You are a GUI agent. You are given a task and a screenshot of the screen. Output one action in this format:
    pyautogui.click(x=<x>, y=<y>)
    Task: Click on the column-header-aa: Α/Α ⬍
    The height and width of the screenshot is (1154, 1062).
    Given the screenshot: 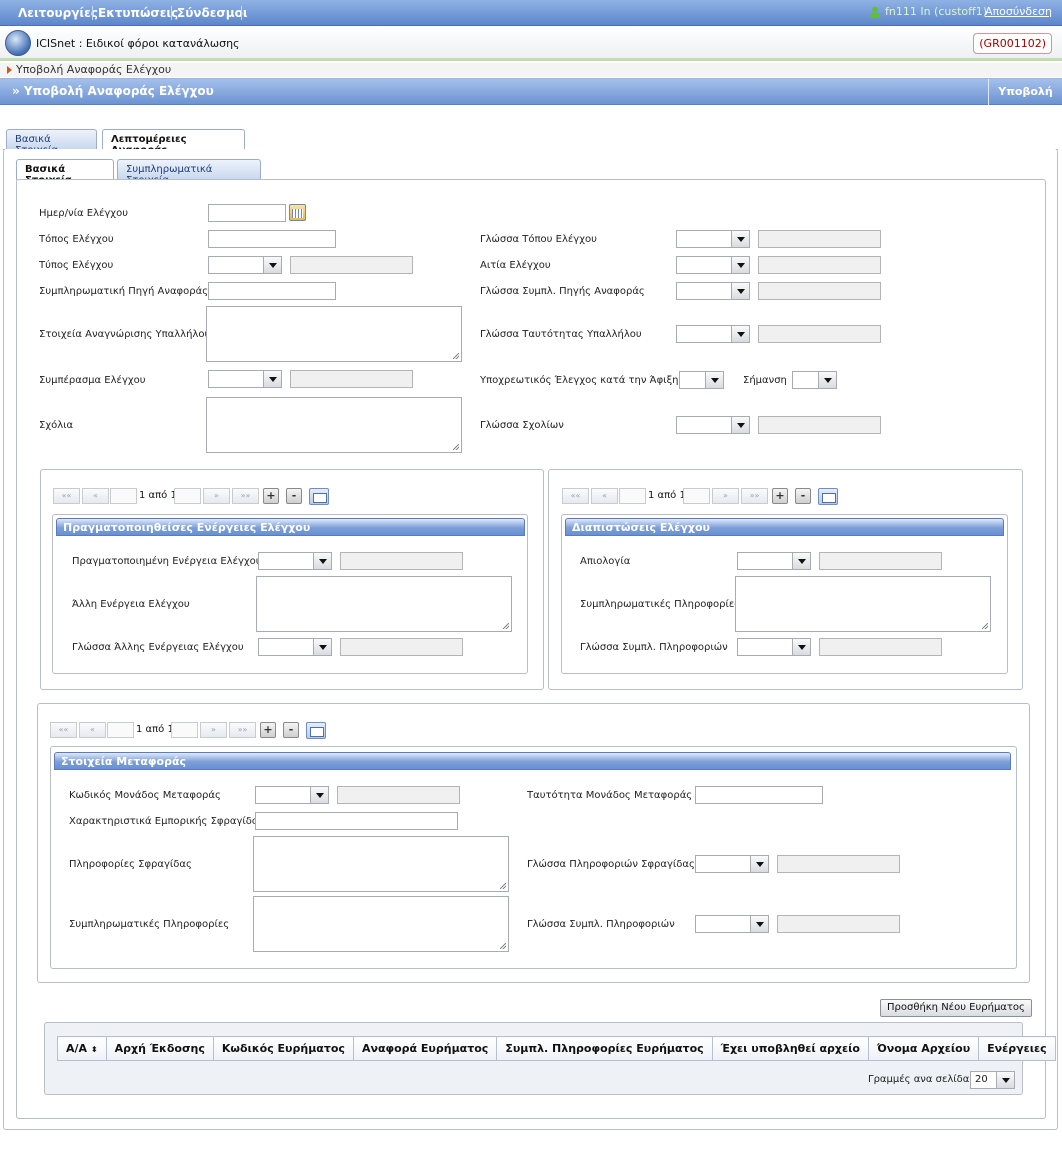 What is the action you would take?
    pyautogui.click(x=82, y=1048)
    